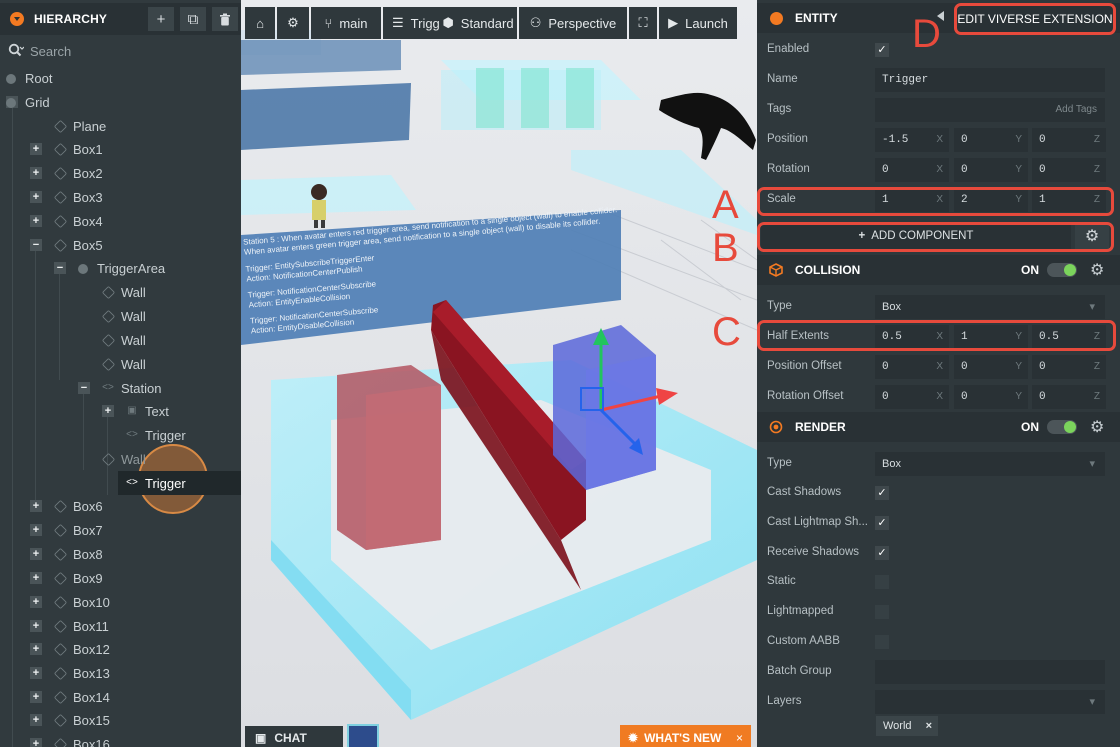 This screenshot has height=747, width=1120. Describe the element at coordinates (990, 80) in the screenshot. I see `name-field: Trigger` at that location.